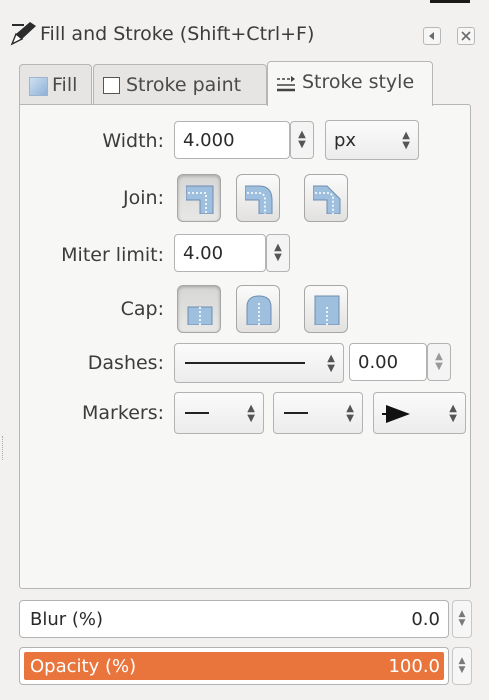 This screenshot has width=489, height=700. Describe the element at coordinates (125, 363) in the screenshot. I see `dashes-label: Dashes:` at that location.